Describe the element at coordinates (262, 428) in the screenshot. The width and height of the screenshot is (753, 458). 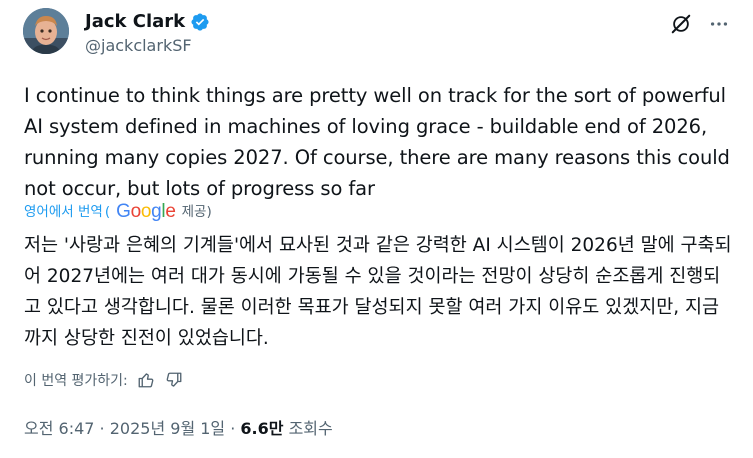
I see `views-count: 6.6만` at that location.